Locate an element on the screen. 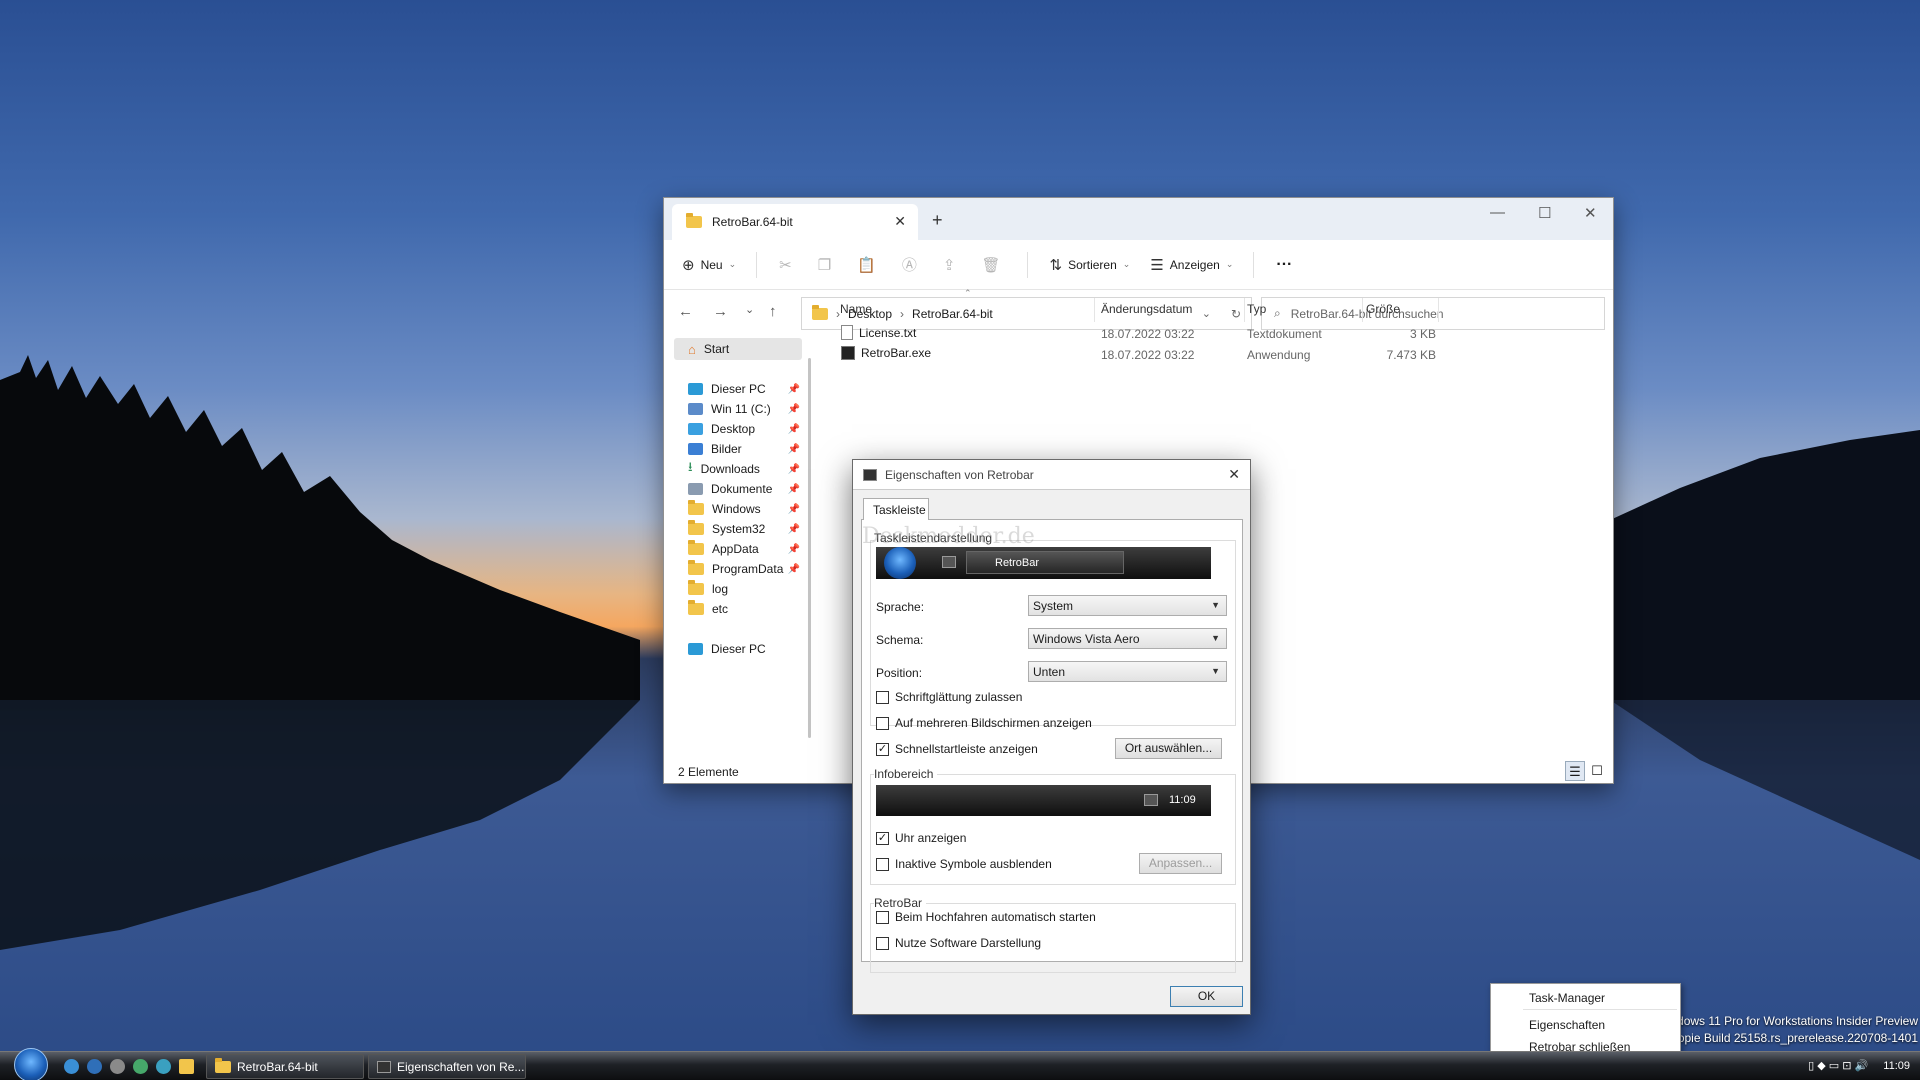  file-explorer-icon is located at coordinates (186, 1066).